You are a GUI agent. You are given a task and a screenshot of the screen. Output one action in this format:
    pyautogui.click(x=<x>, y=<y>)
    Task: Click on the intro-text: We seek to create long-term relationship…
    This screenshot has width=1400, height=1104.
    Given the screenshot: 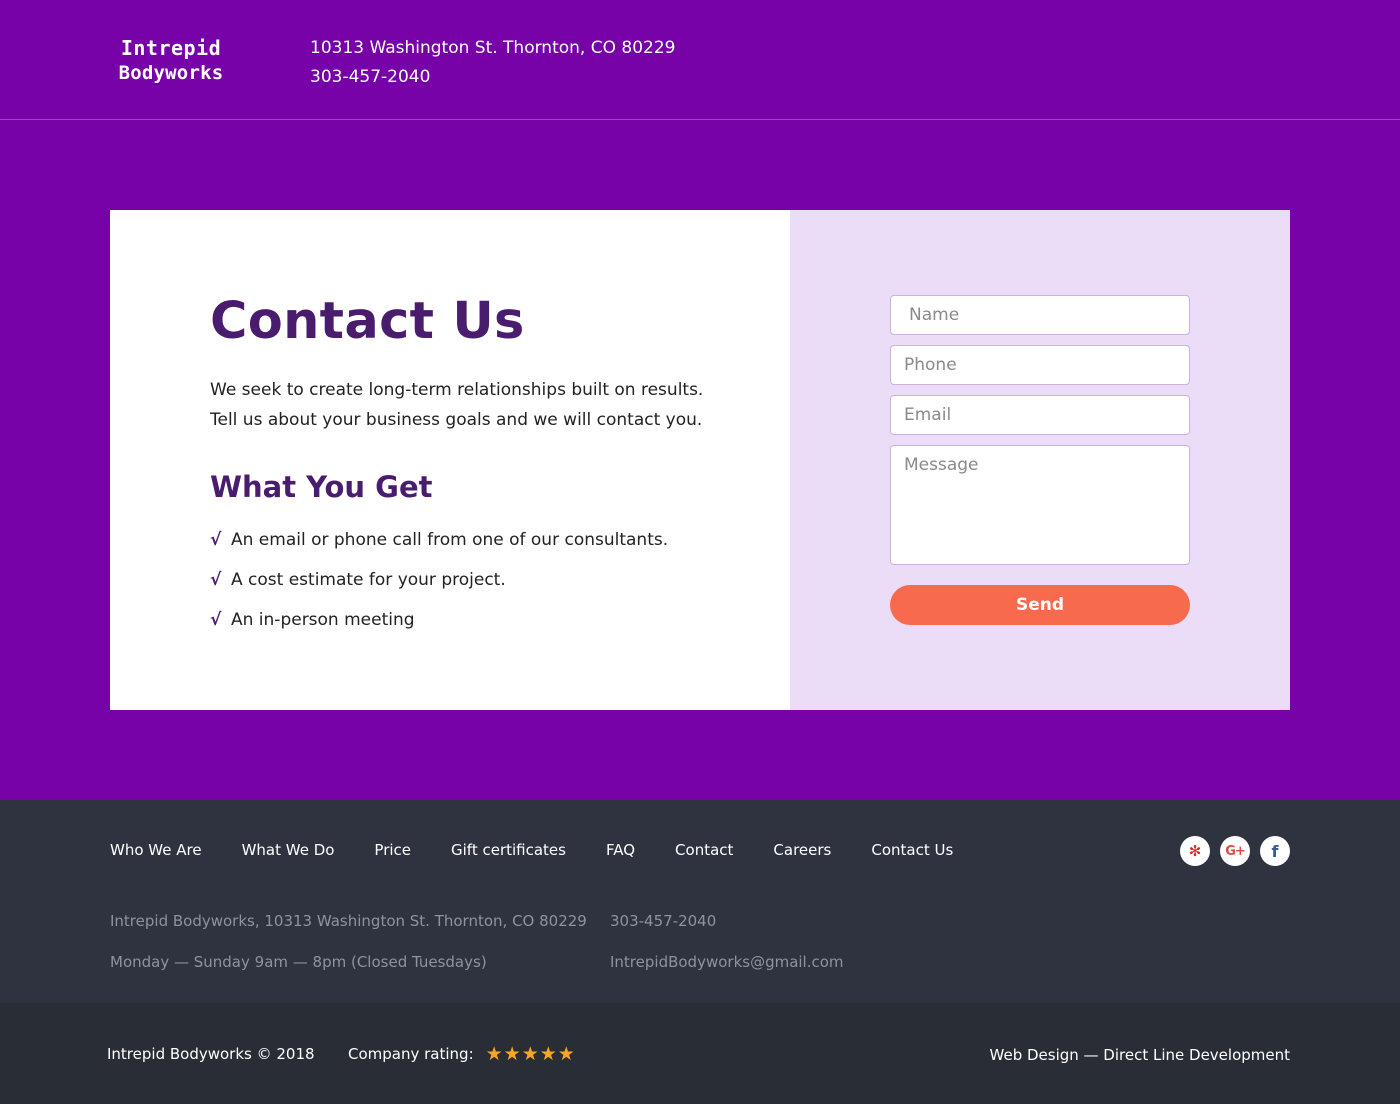 What is the action you would take?
    pyautogui.click(x=470, y=405)
    